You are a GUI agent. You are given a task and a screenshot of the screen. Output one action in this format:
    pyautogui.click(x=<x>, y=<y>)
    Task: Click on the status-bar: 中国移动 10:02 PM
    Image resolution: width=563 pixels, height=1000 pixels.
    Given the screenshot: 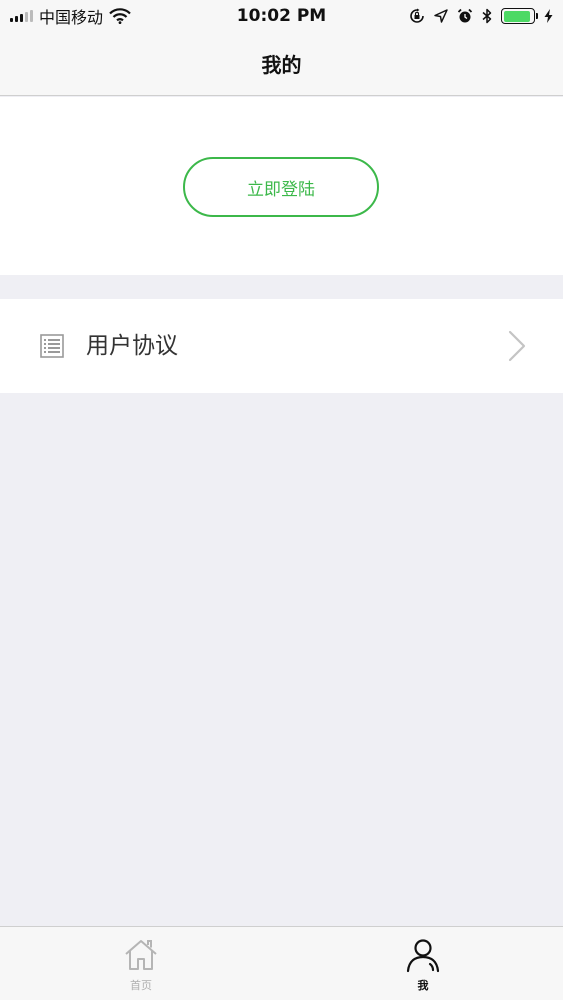 What is the action you would take?
    pyautogui.click(x=281, y=16)
    